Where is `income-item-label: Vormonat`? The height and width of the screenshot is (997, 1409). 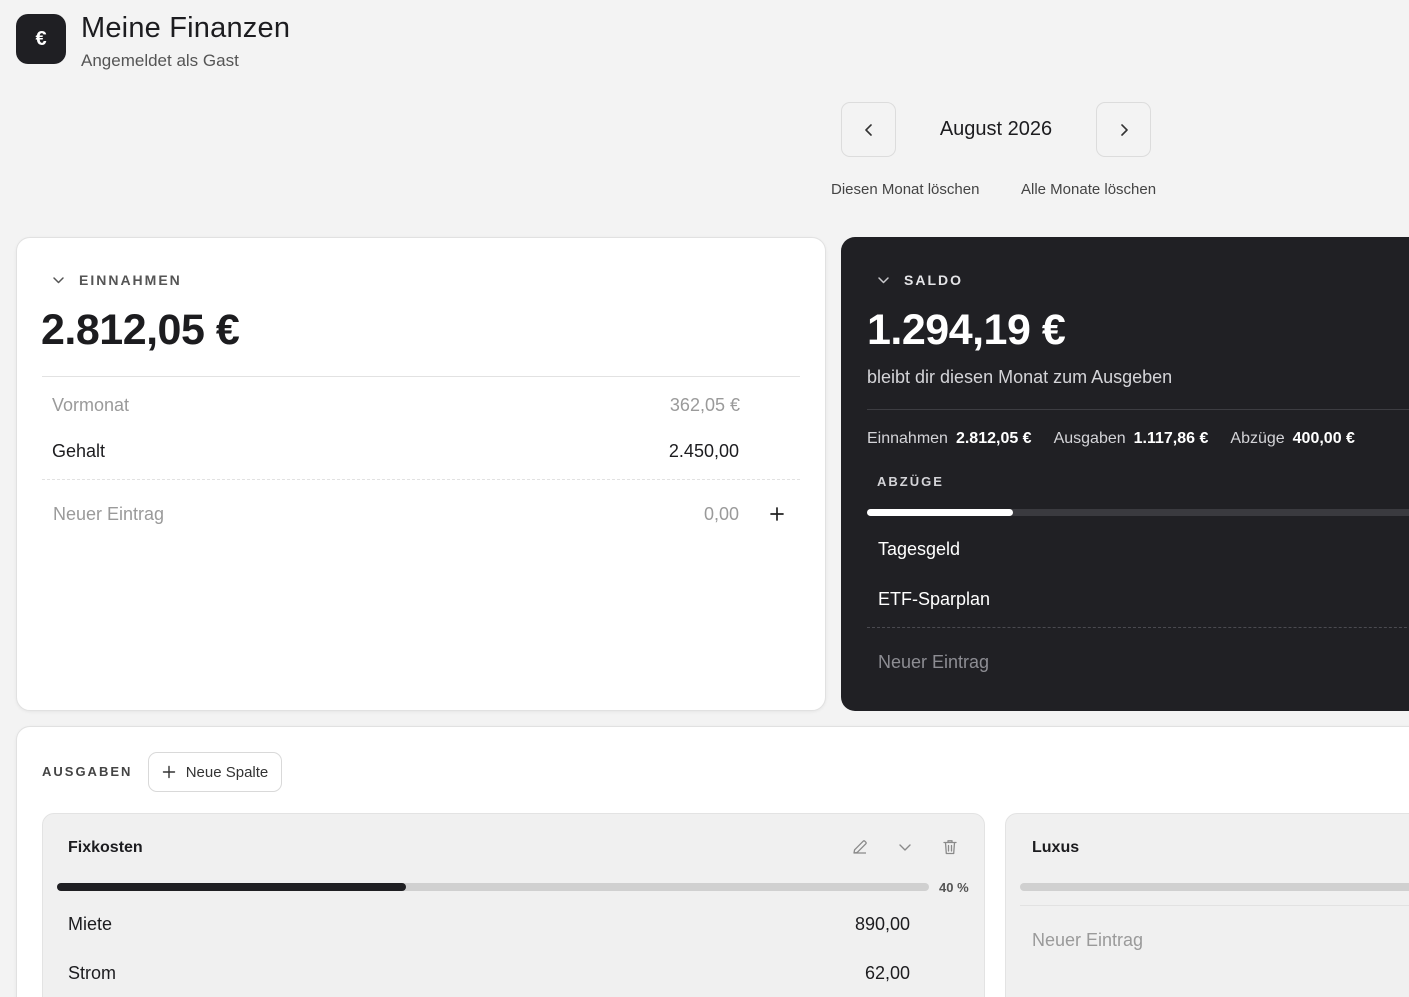 income-item-label: Vormonat is located at coordinates (90, 405).